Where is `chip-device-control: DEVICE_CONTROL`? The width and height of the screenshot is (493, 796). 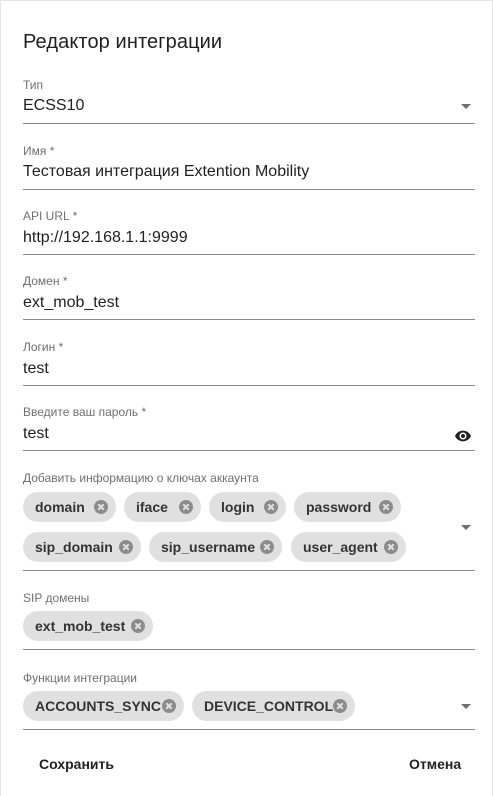 chip-device-control: DEVICE_CONTROL is located at coordinates (273, 706).